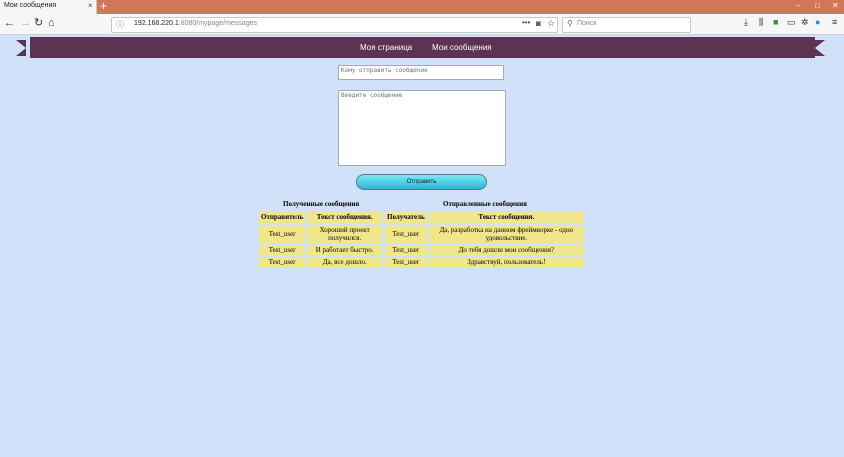 This screenshot has width=844, height=457. I want to click on table-row: Test_user Да, все дошло., so click(320, 262).